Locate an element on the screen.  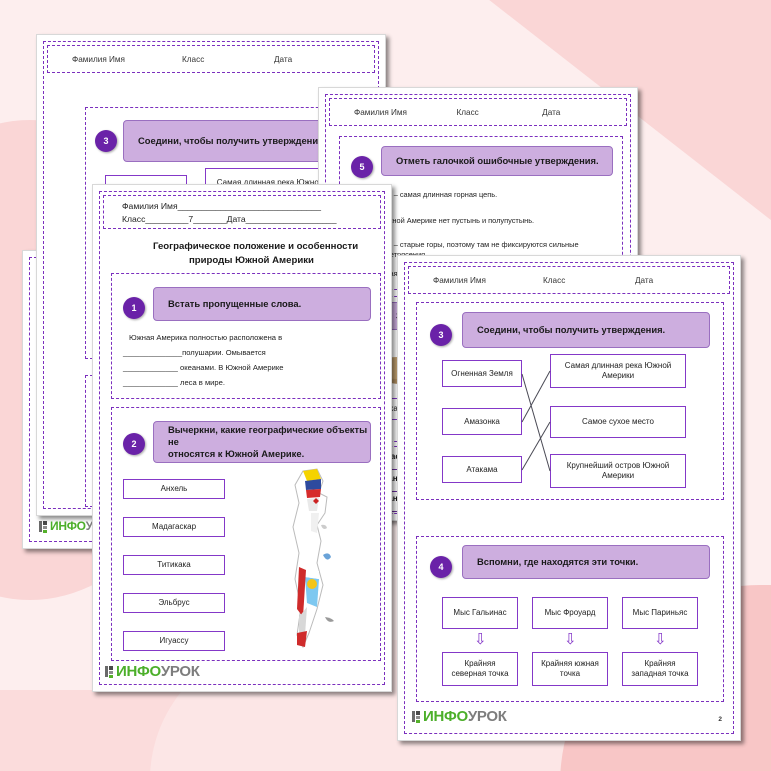
task-number-badge: 5 is located at coordinates (362, 167).